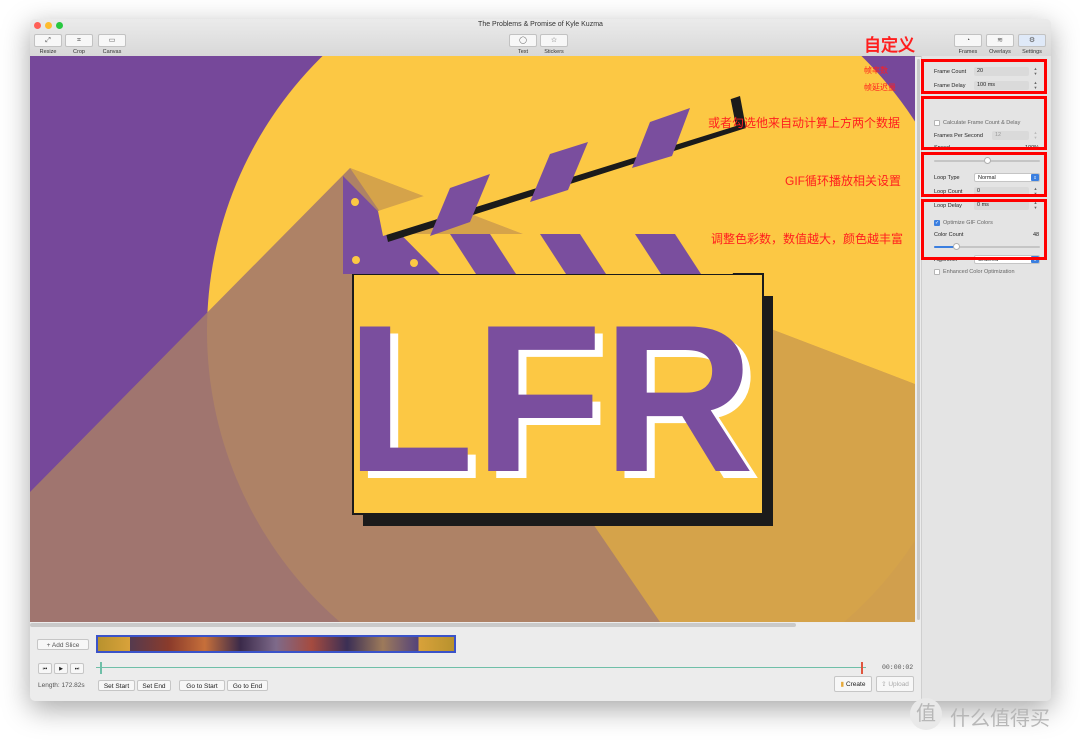  What do you see at coordinates (984, 174) in the screenshot?
I see `loop-settings-highlight` at bounding box center [984, 174].